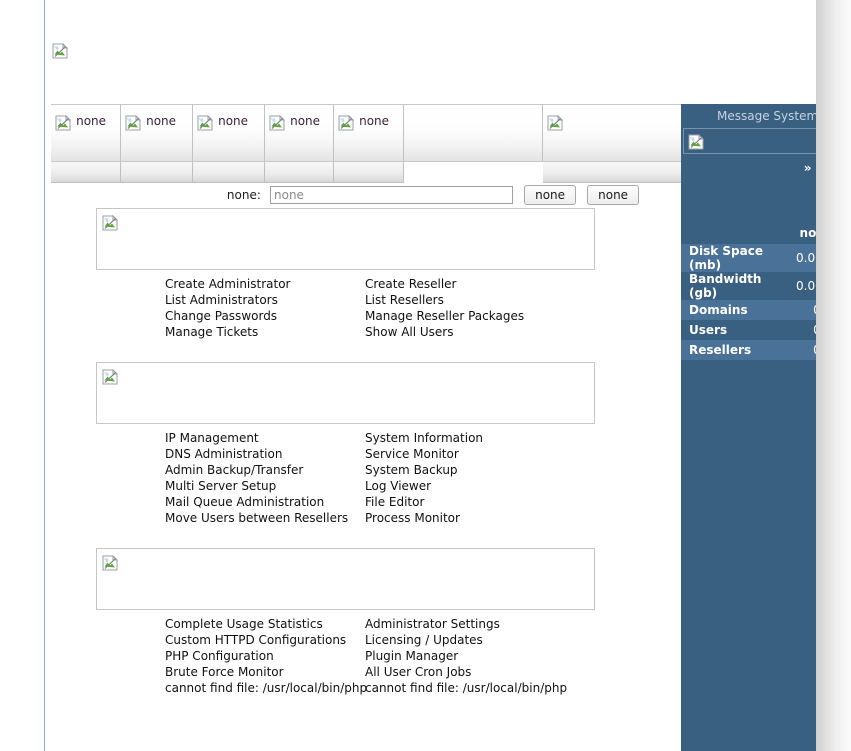 This screenshot has height=751, width=851. I want to click on link-multi-server-setup: Multi Server Setup, so click(243, 486).